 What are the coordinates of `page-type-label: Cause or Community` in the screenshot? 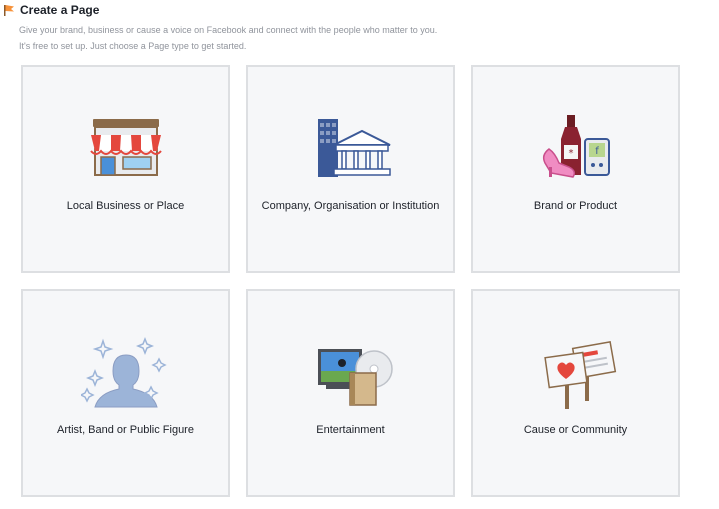 It's located at (575, 430).